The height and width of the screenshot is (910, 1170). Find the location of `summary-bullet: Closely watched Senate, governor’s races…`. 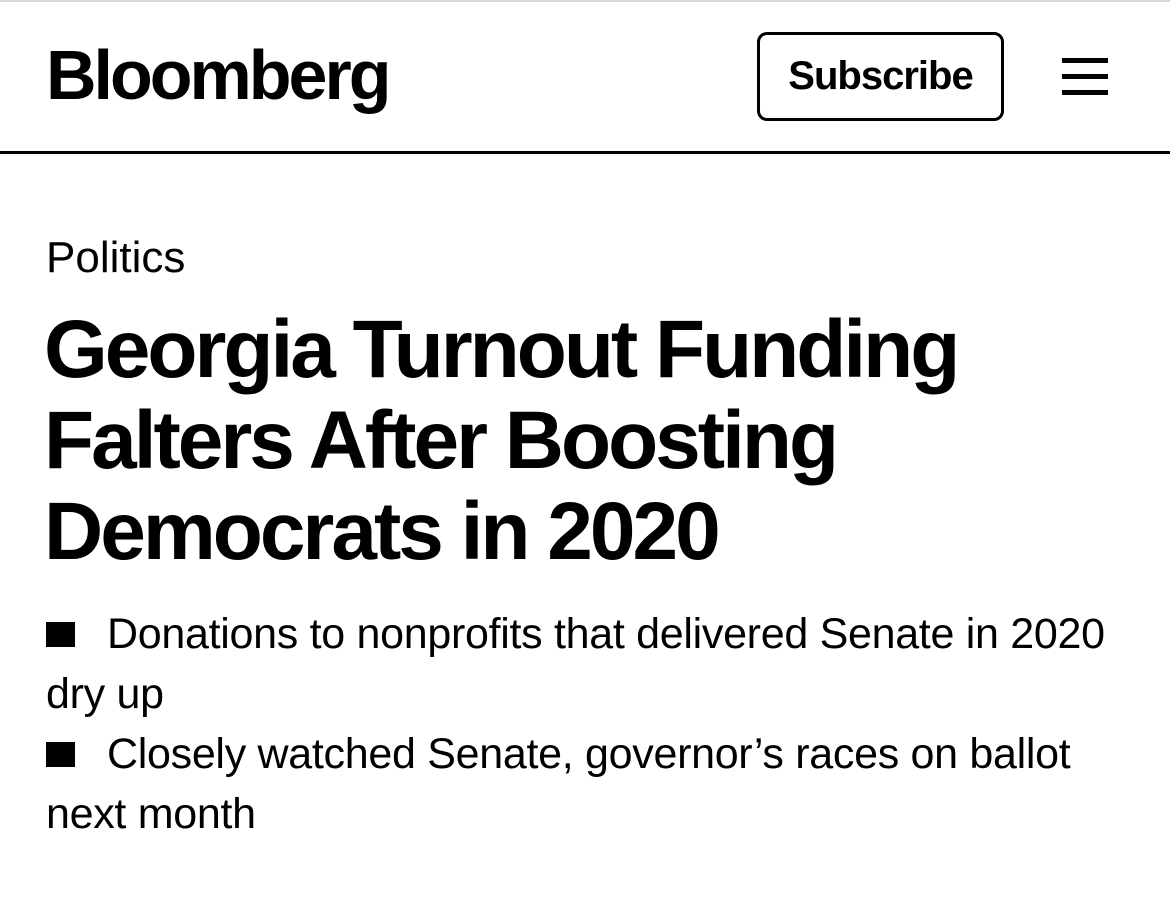

summary-bullet: Closely watched Senate, governor’s races… is located at coordinates (591, 784).